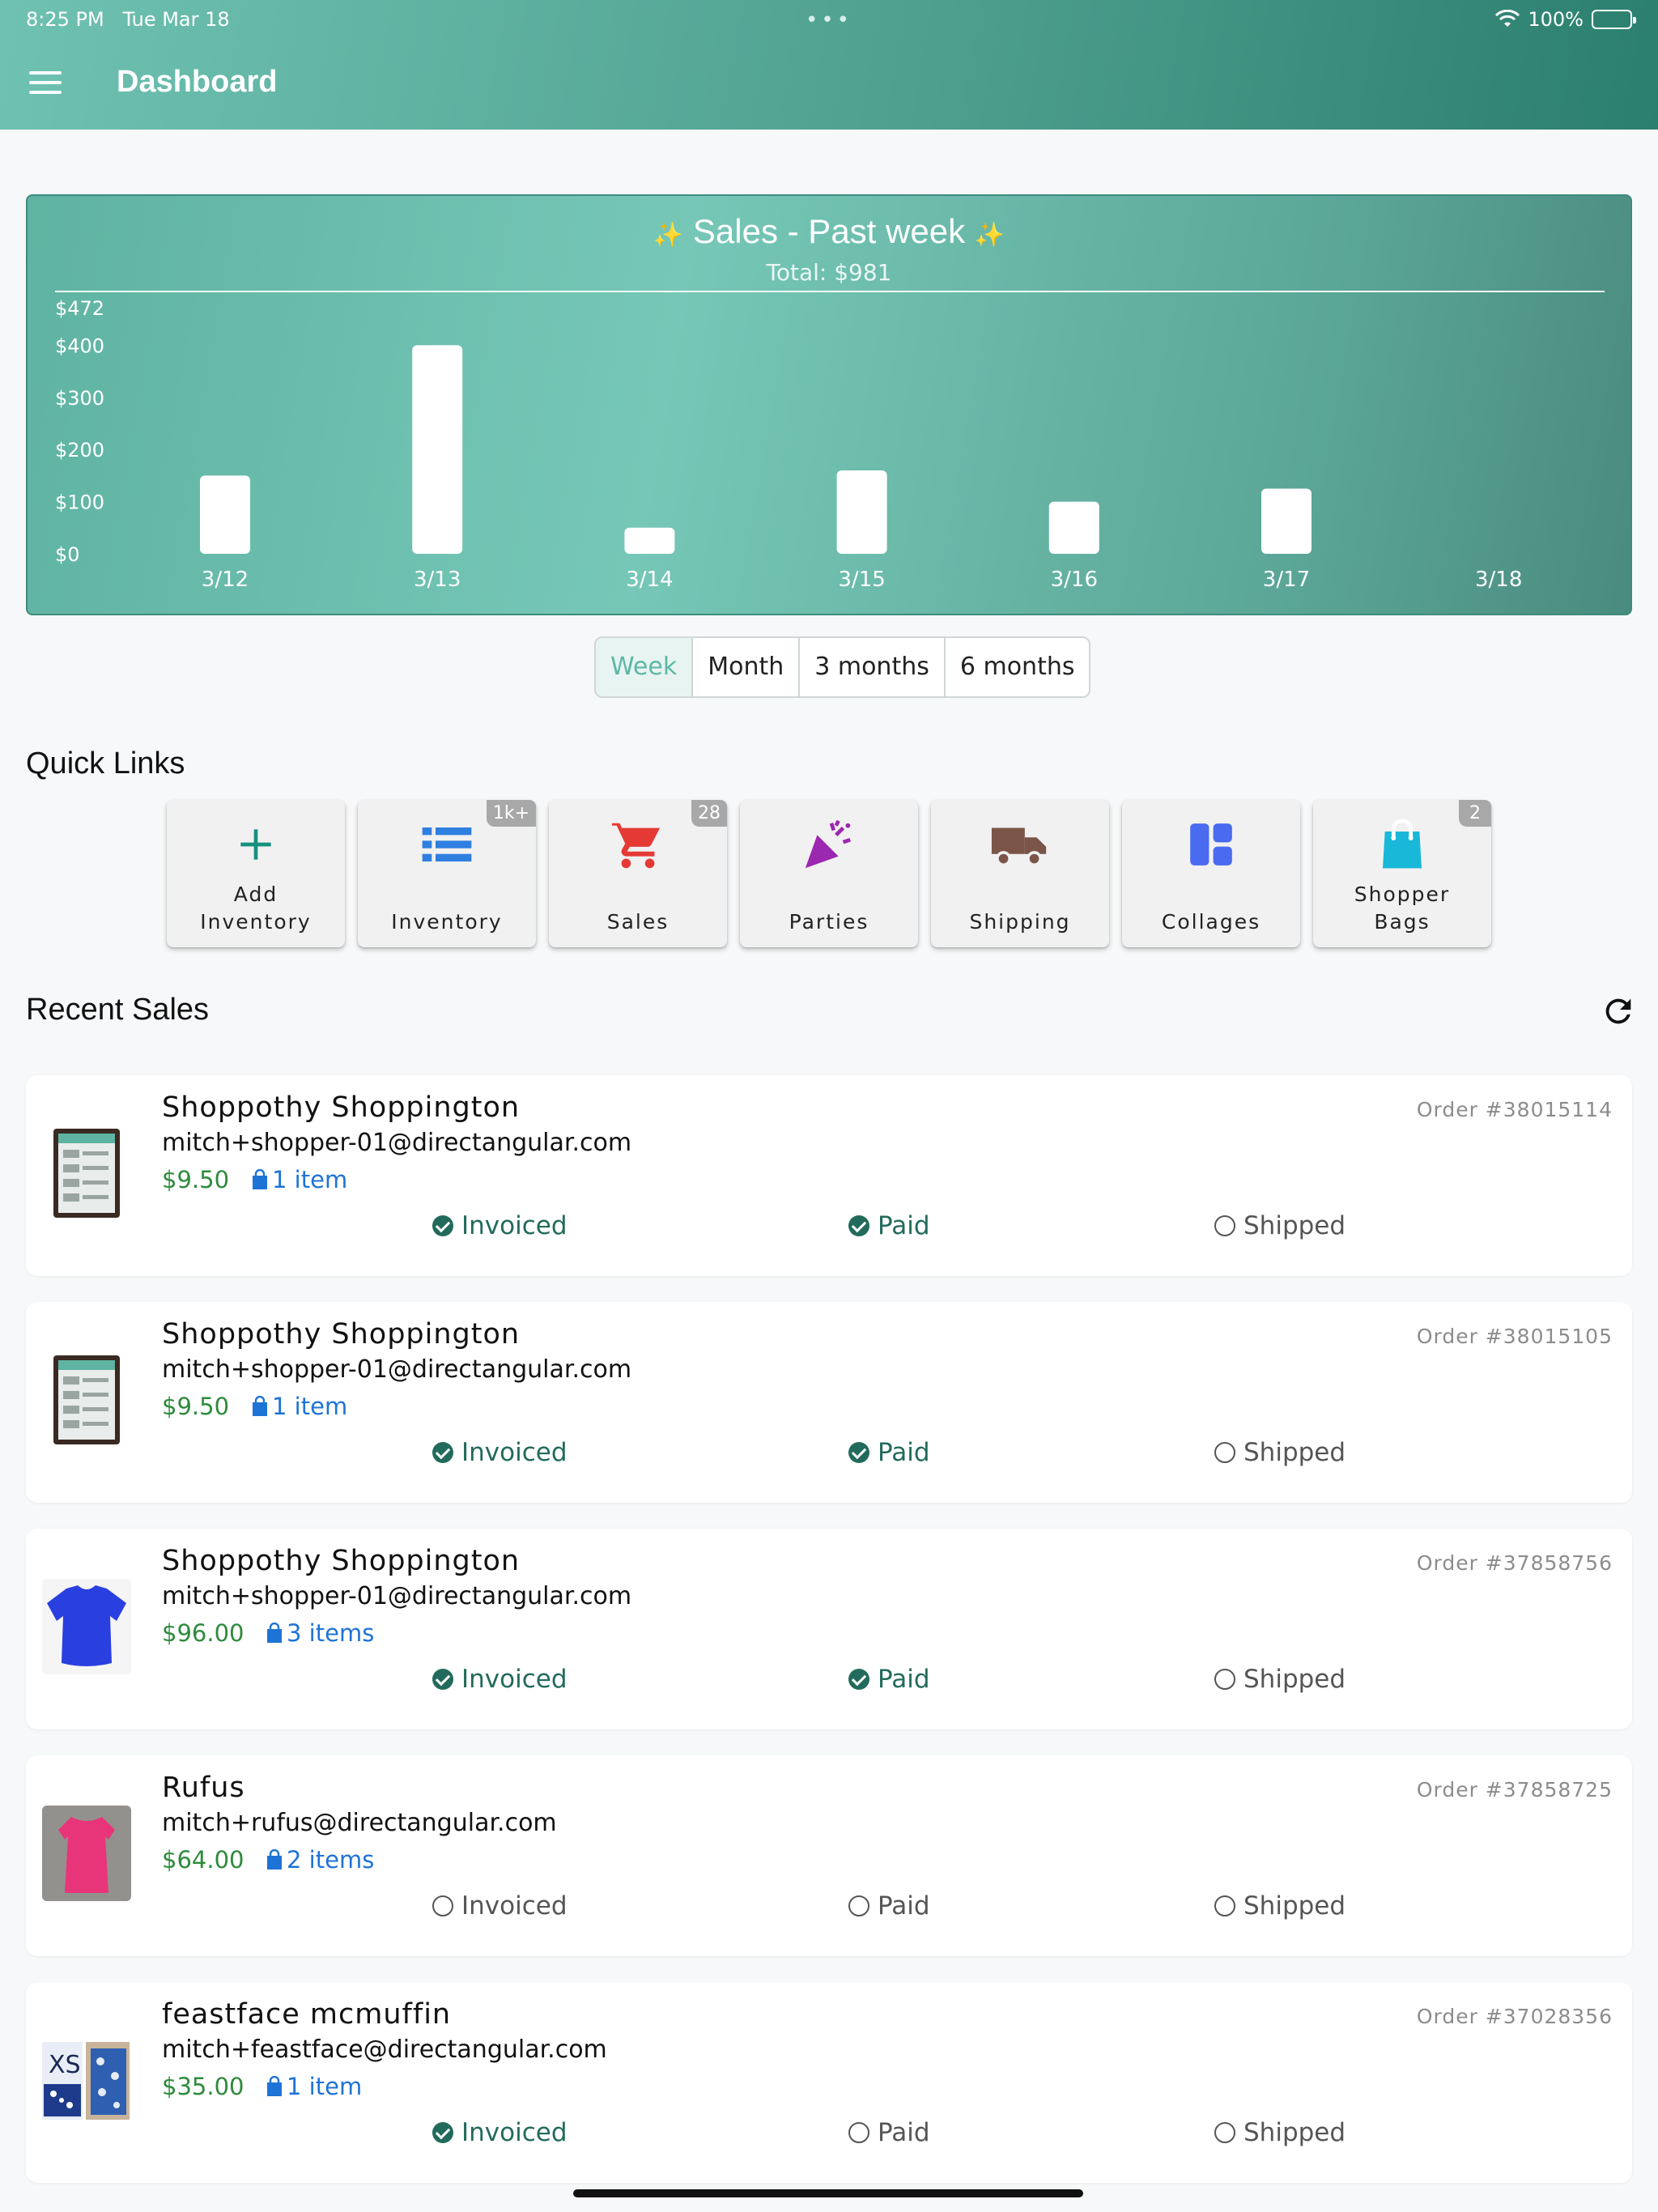 Image resolution: width=1658 pixels, height=2212 pixels. Describe the element at coordinates (331, 1633) in the screenshot. I see `item-count-text: 3 items` at that location.